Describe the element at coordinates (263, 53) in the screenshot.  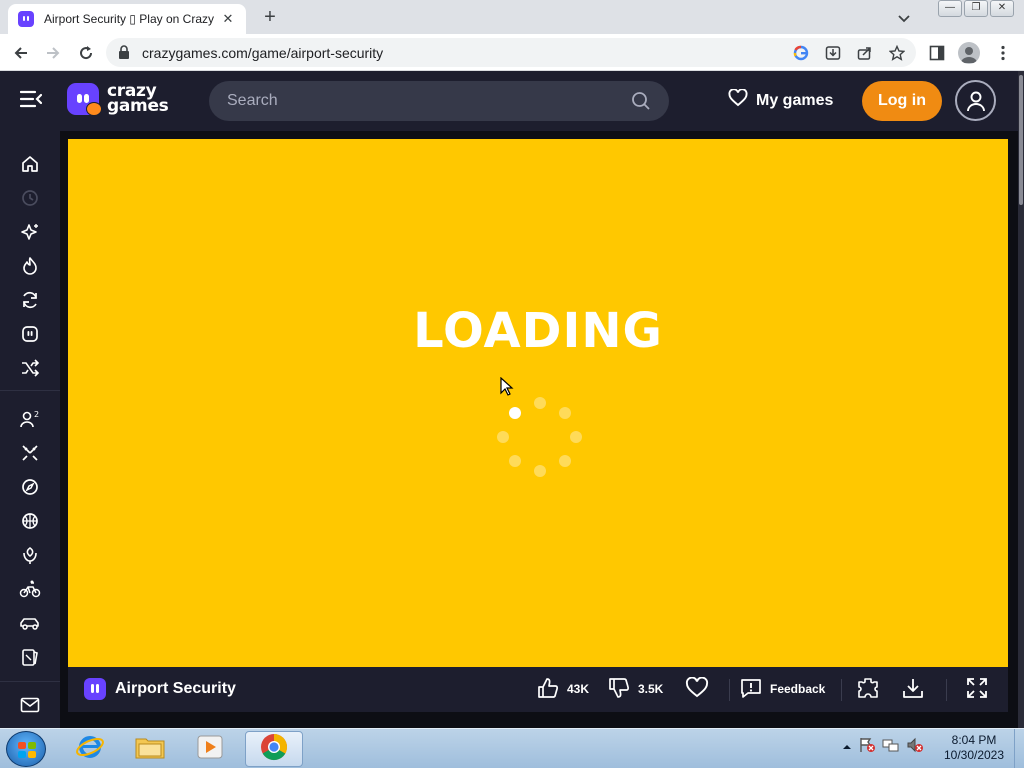
I see `url-text: crazygames.com/game/airport-security` at that location.